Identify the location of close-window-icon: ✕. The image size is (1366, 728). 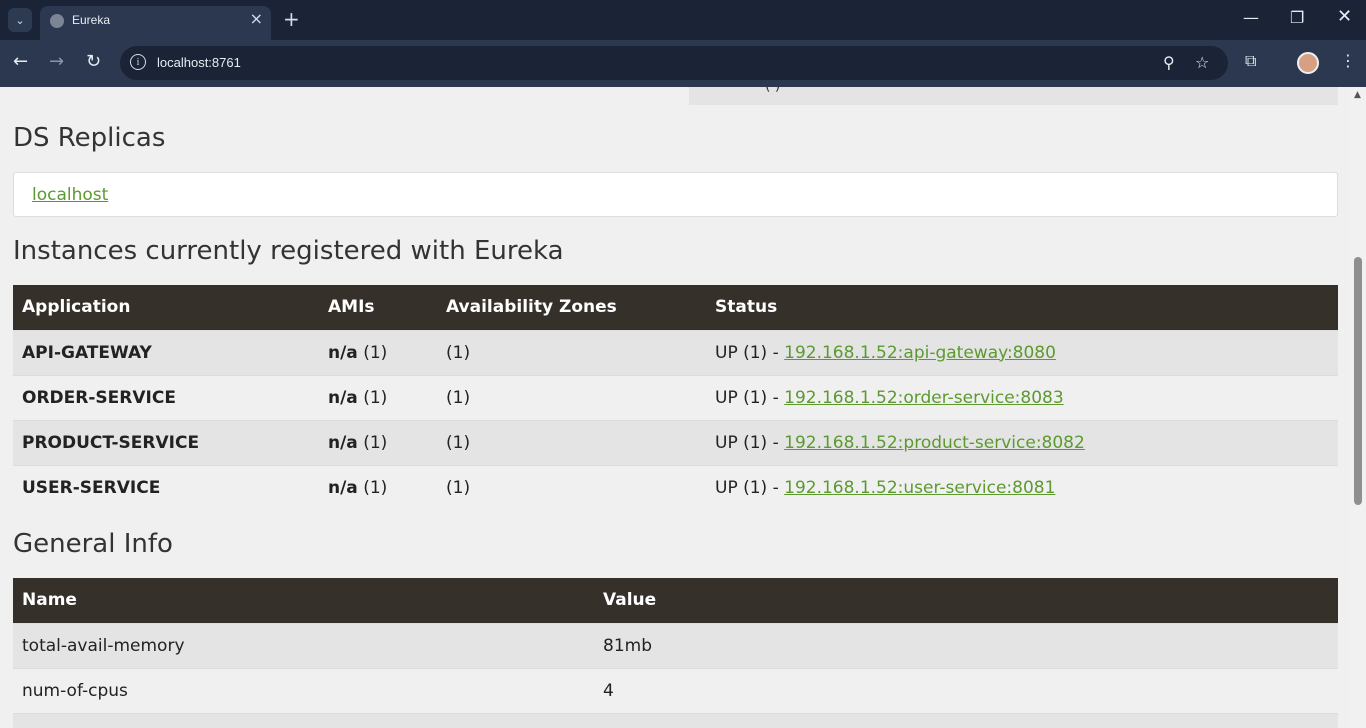
(1344, 16).